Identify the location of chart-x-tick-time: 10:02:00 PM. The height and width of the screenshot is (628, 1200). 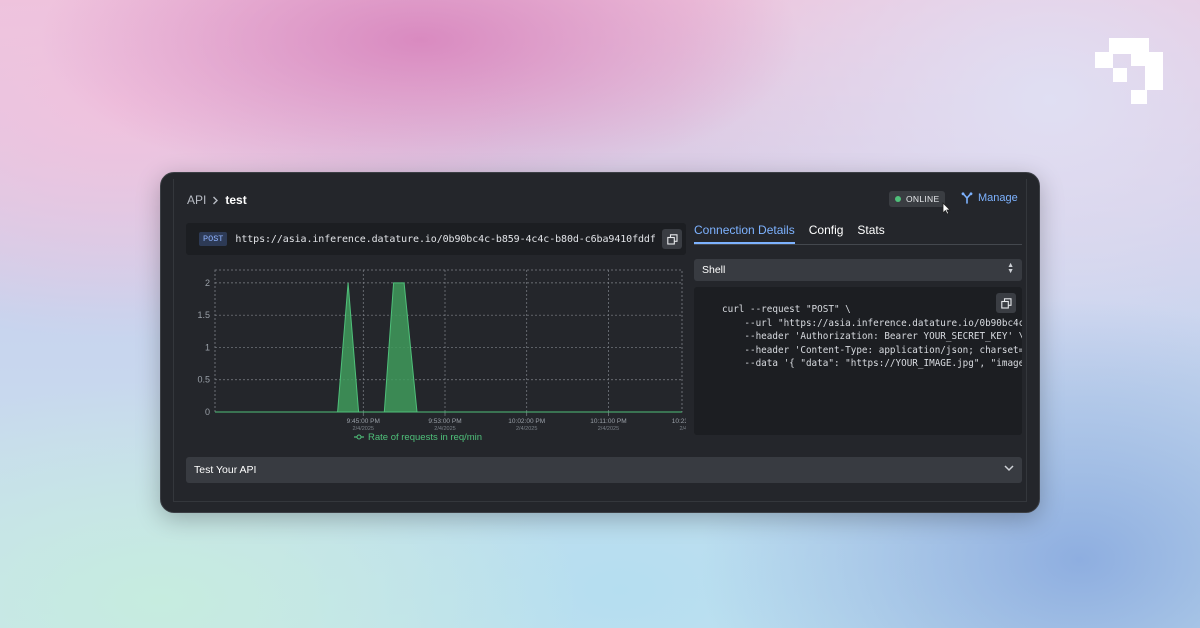
(526, 421).